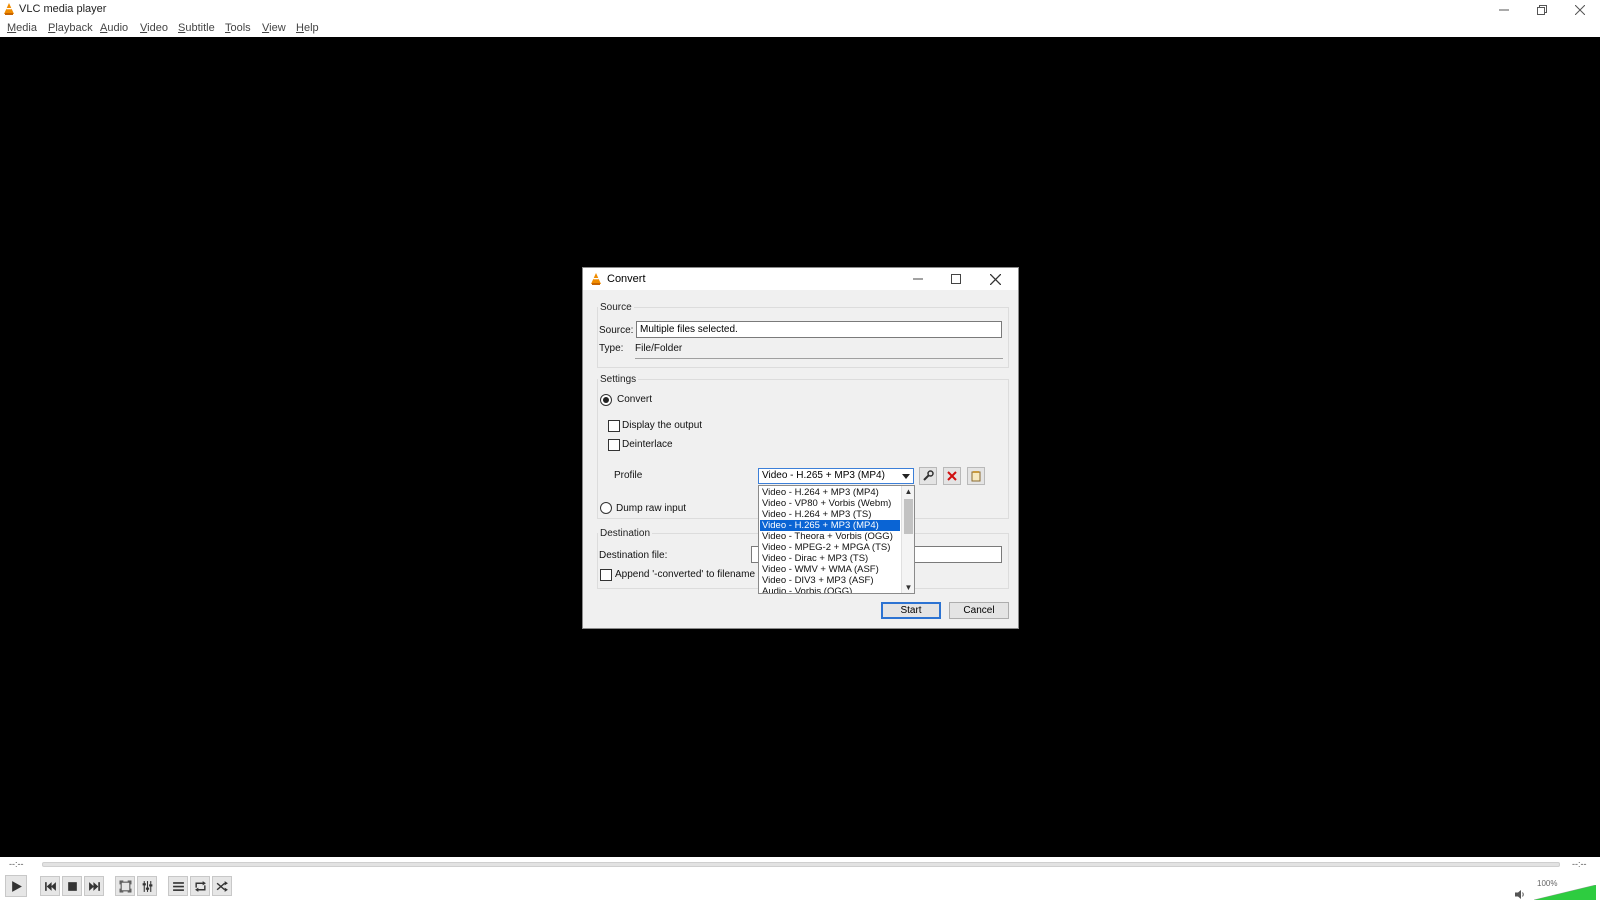 Image resolution: width=1600 pixels, height=900 pixels. I want to click on display-output-checkbox, so click(614, 426).